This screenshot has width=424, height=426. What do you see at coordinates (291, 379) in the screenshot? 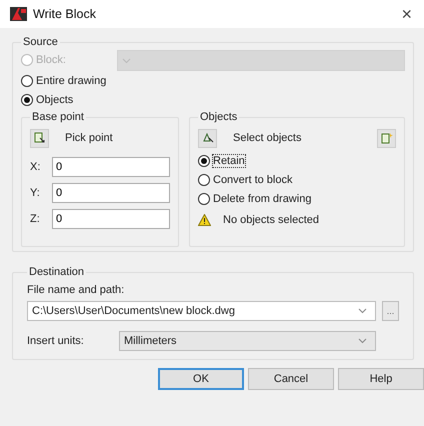
I see `dialog-button: Cancel` at bounding box center [291, 379].